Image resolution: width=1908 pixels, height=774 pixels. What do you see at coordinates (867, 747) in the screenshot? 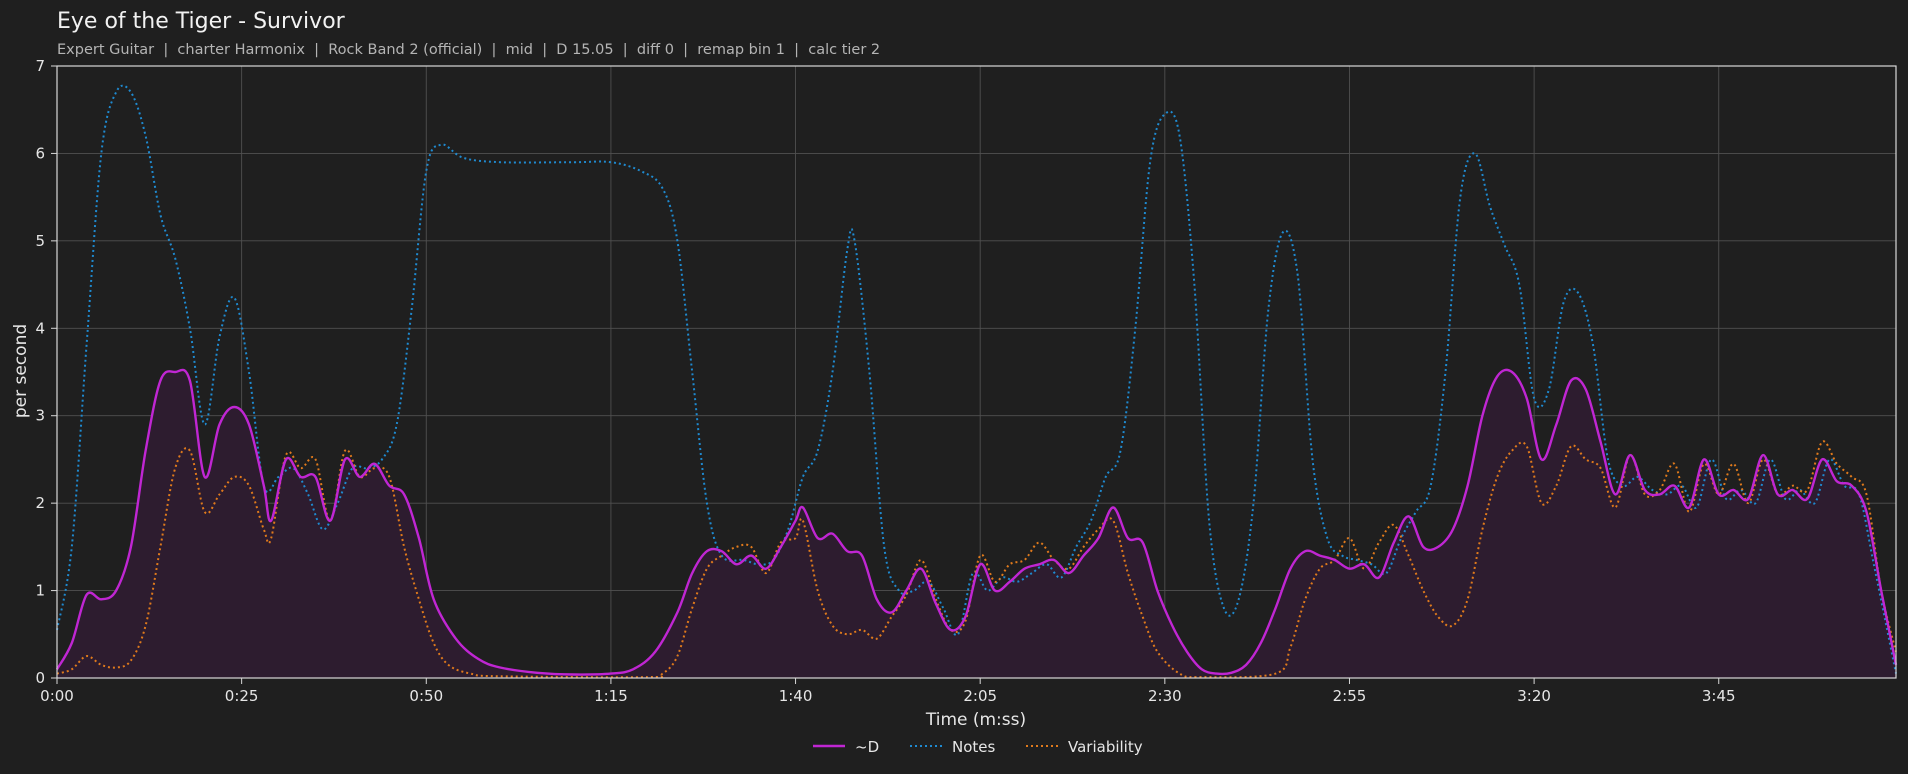
I see `legend-label: ~D` at bounding box center [867, 747].